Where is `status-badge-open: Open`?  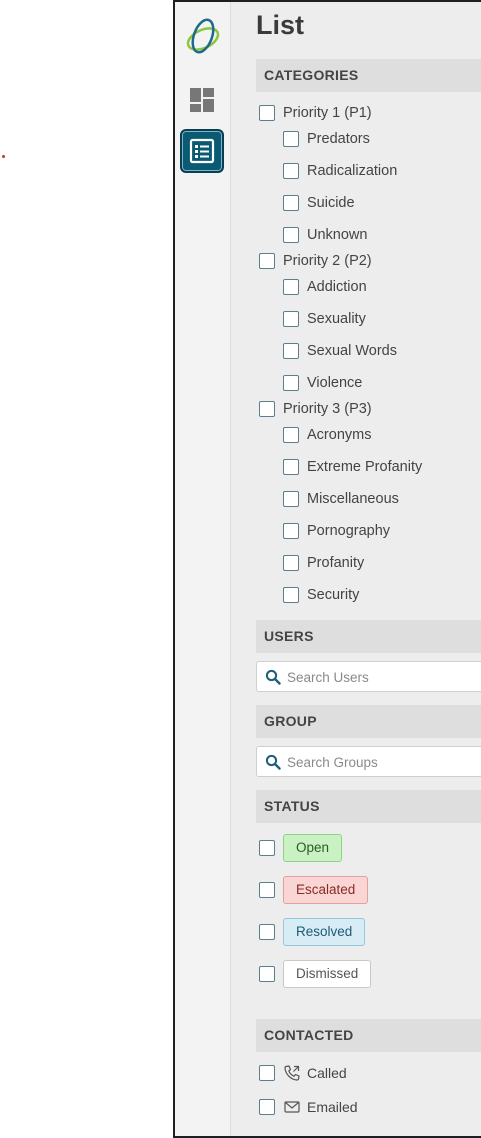
status-badge-open: Open is located at coordinates (313, 848).